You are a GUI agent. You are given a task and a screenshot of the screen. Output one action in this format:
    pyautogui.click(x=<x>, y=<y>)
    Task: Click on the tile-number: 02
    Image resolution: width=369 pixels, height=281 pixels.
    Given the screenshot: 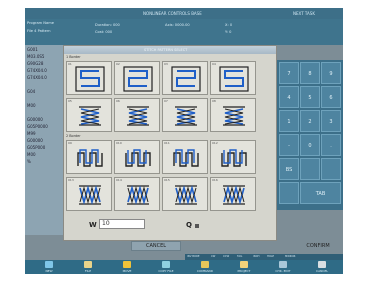 What is the action you would take?
    pyautogui.click(x=118, y=64)
    